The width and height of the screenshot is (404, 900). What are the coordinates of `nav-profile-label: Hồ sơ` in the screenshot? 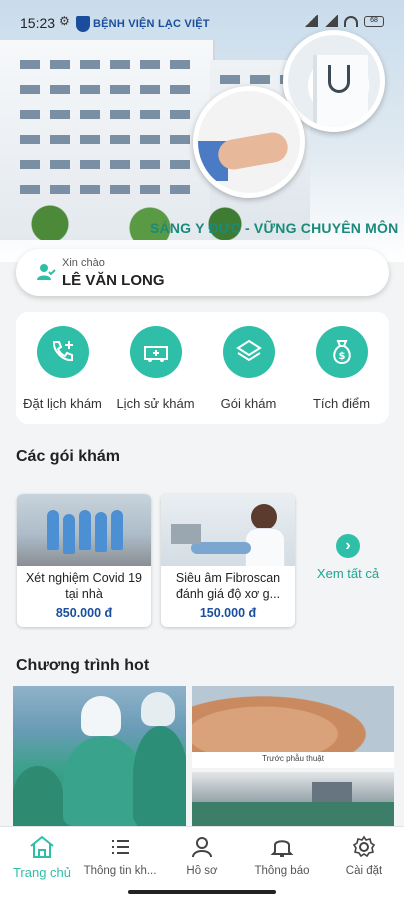 It's located at (202, 871).